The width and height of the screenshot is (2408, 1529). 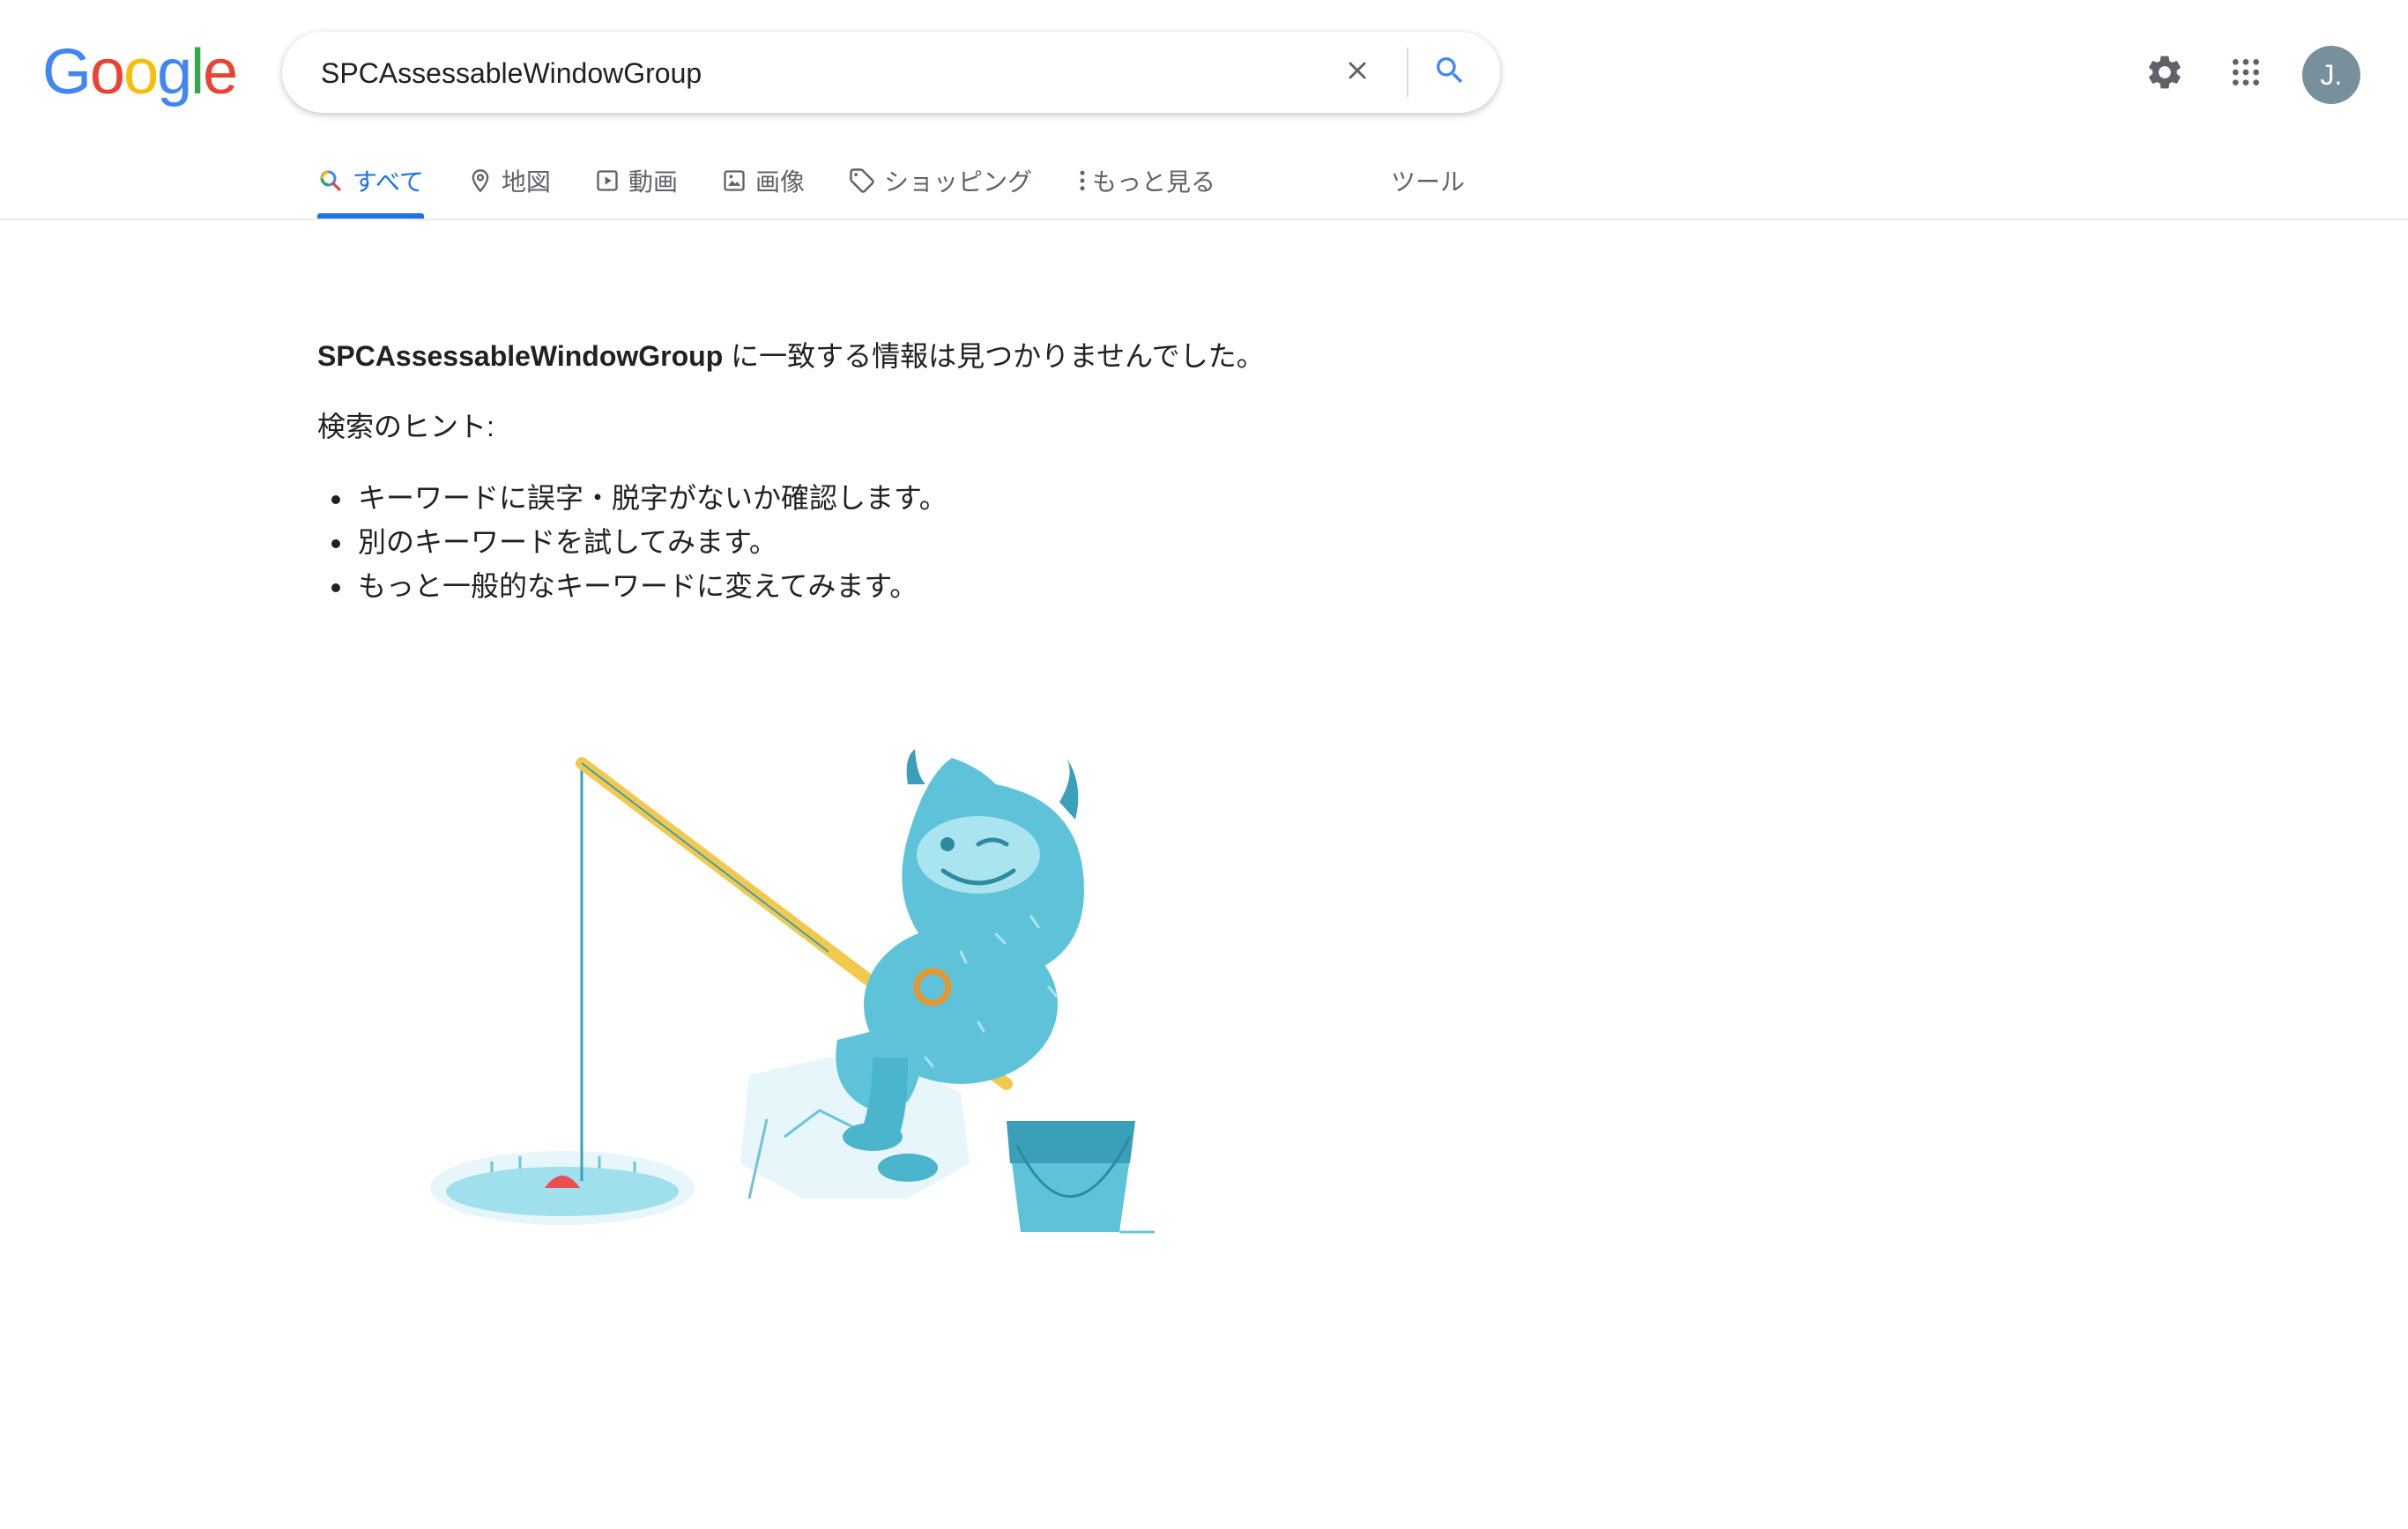 I want to click on clear-search-button, so click(x=1357, y=72).